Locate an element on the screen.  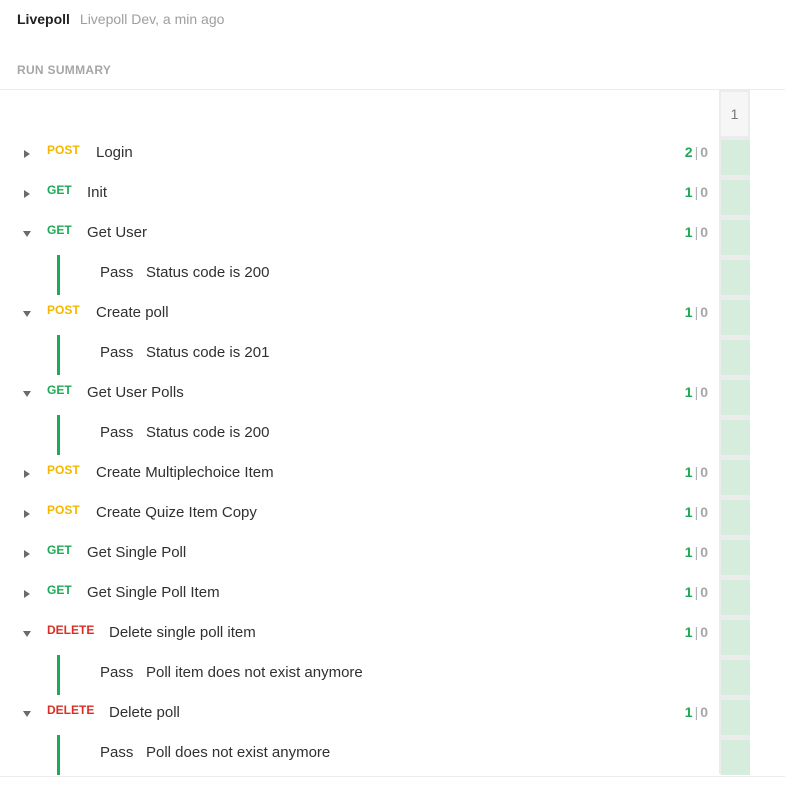
test-row: Pass Poll item does not exist anymore is located at coordinates (359, 675).